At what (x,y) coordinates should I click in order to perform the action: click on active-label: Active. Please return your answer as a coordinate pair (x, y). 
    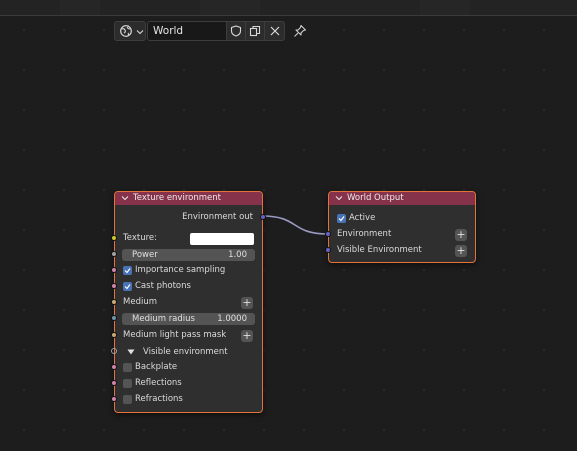
    Looking at the image, I should click on (362, 218).